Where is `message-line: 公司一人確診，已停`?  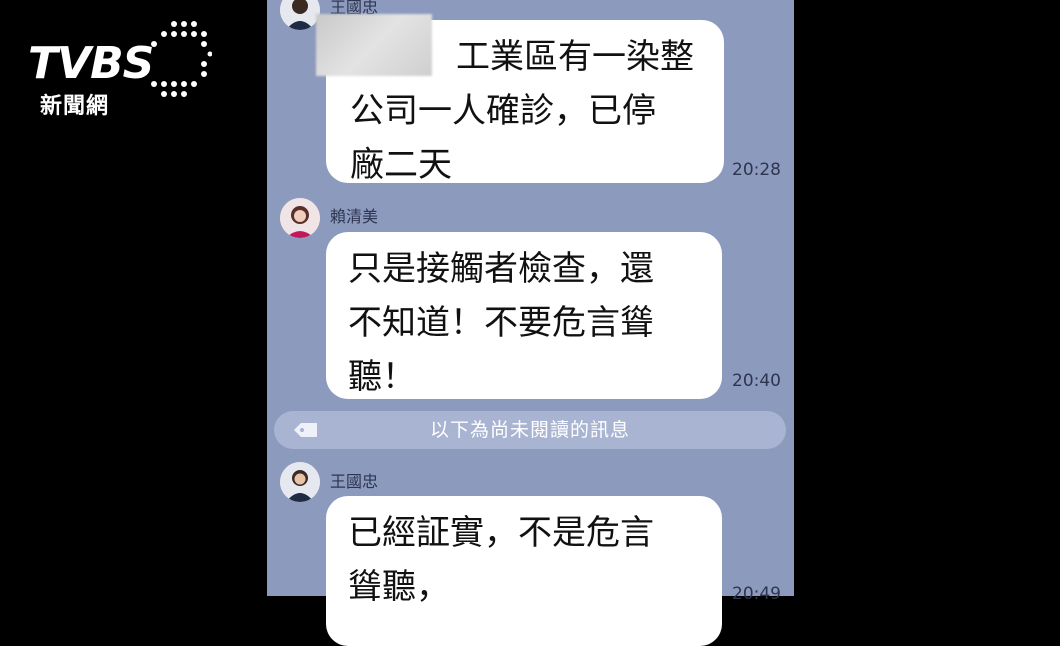
message-line: 公司一人確診，已停 is located at coordinates (503, 111).